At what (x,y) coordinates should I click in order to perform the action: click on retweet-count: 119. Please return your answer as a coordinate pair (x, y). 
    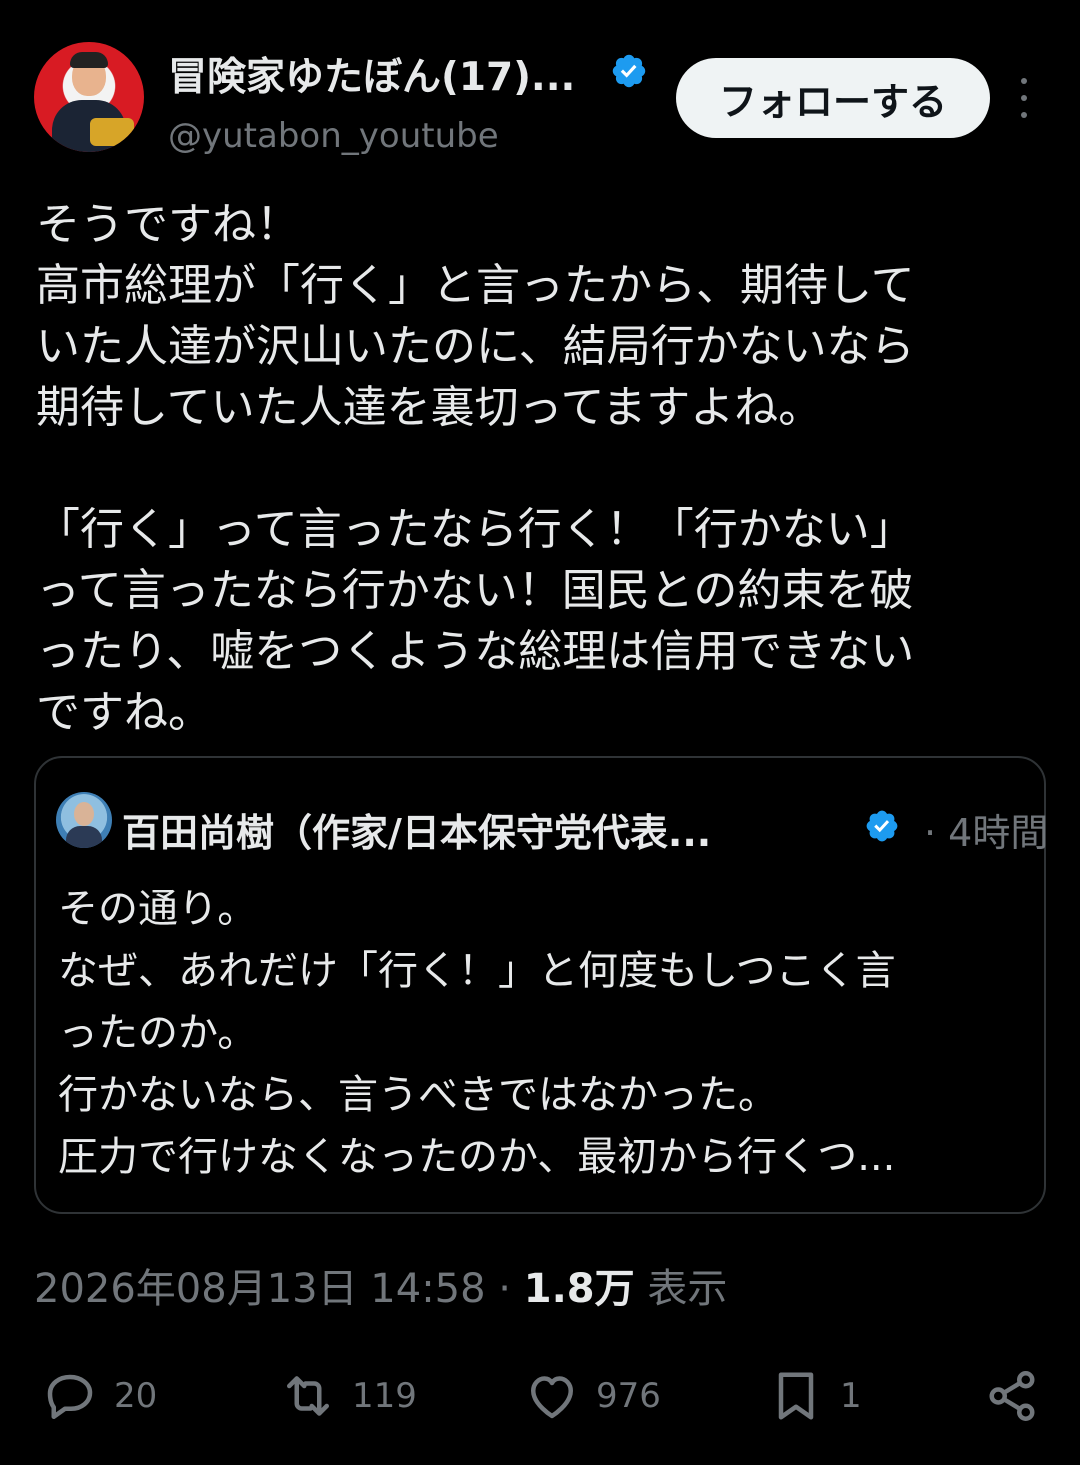
    Looking at the image, I should click on (384, 1396).